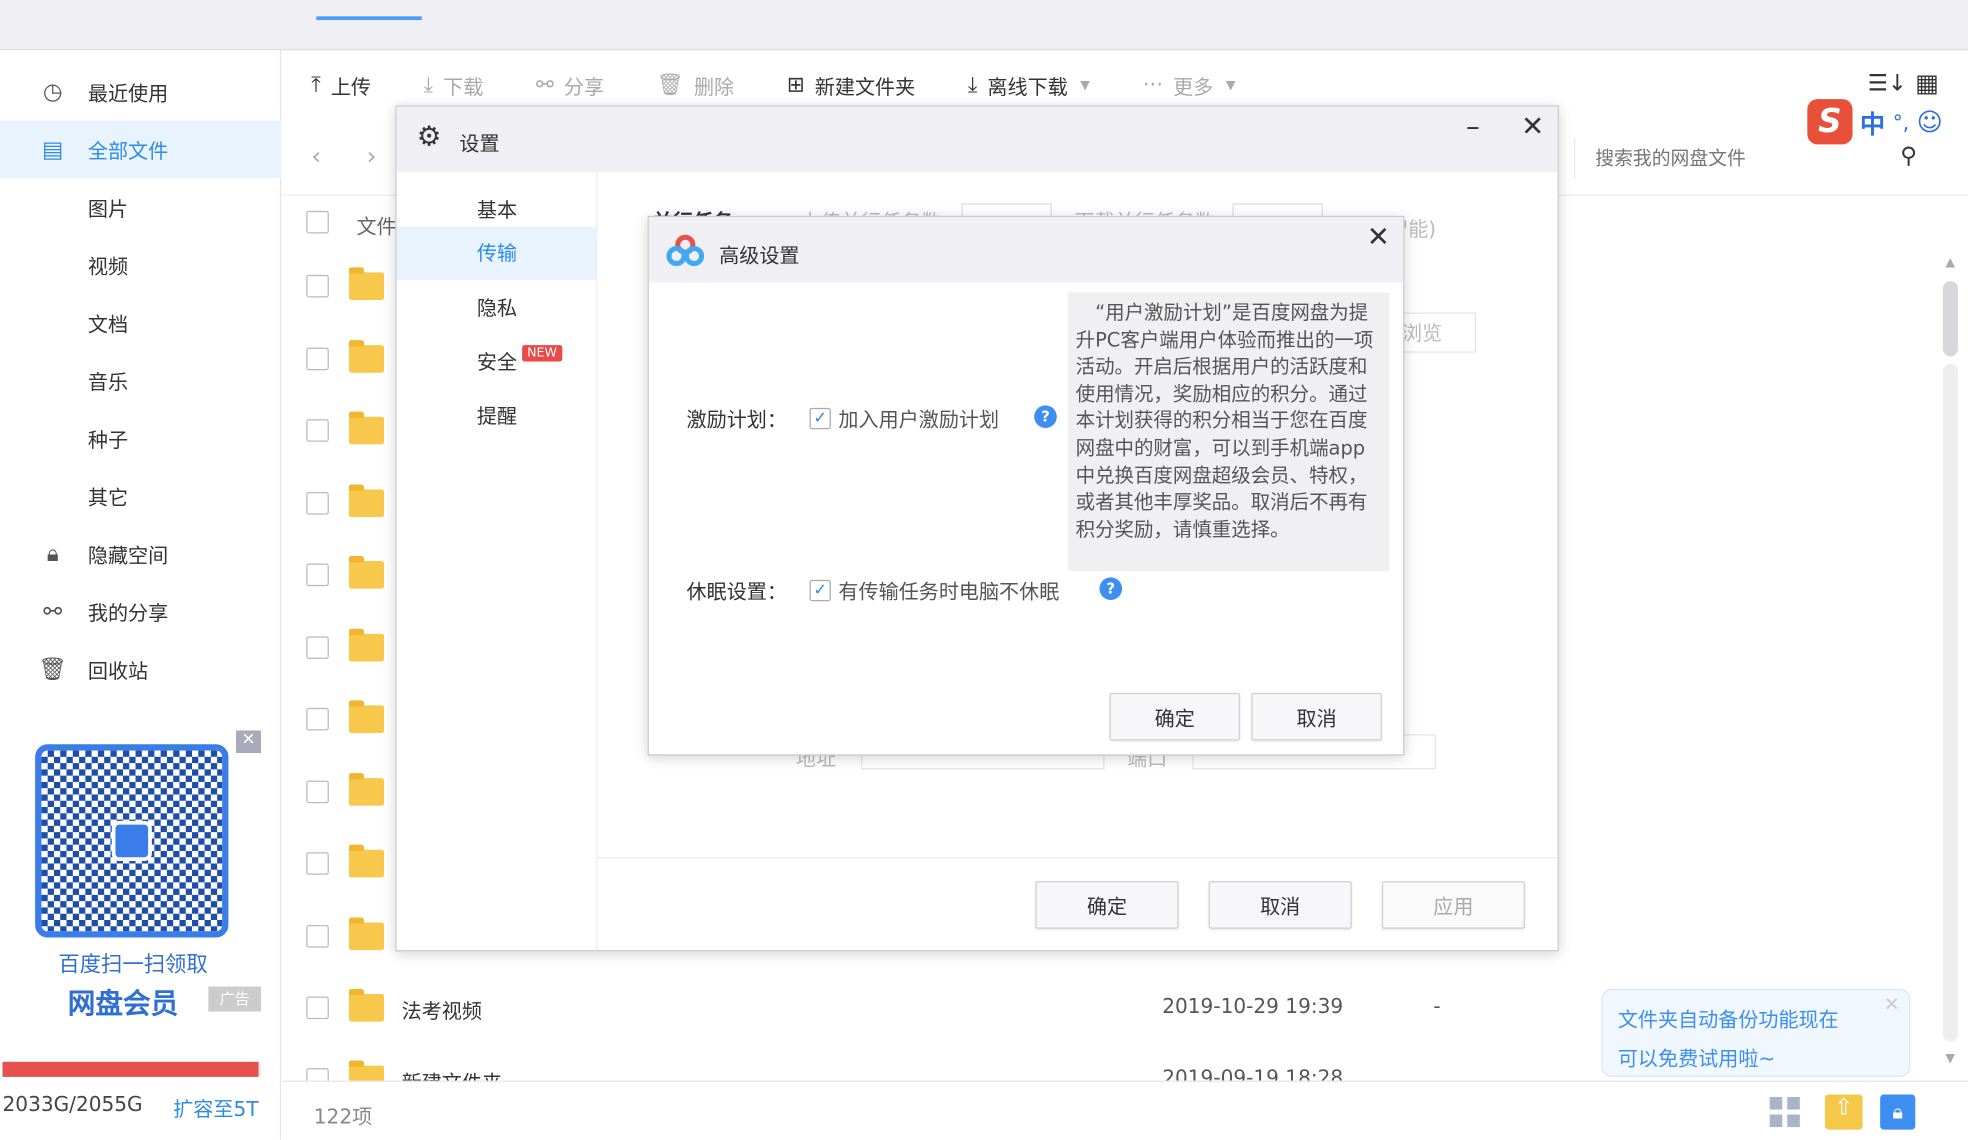  What do you see at coordinates (442, 1009) in the screenshot?
I see `file-name: 法考视频` at bounding box center [442, 1009].